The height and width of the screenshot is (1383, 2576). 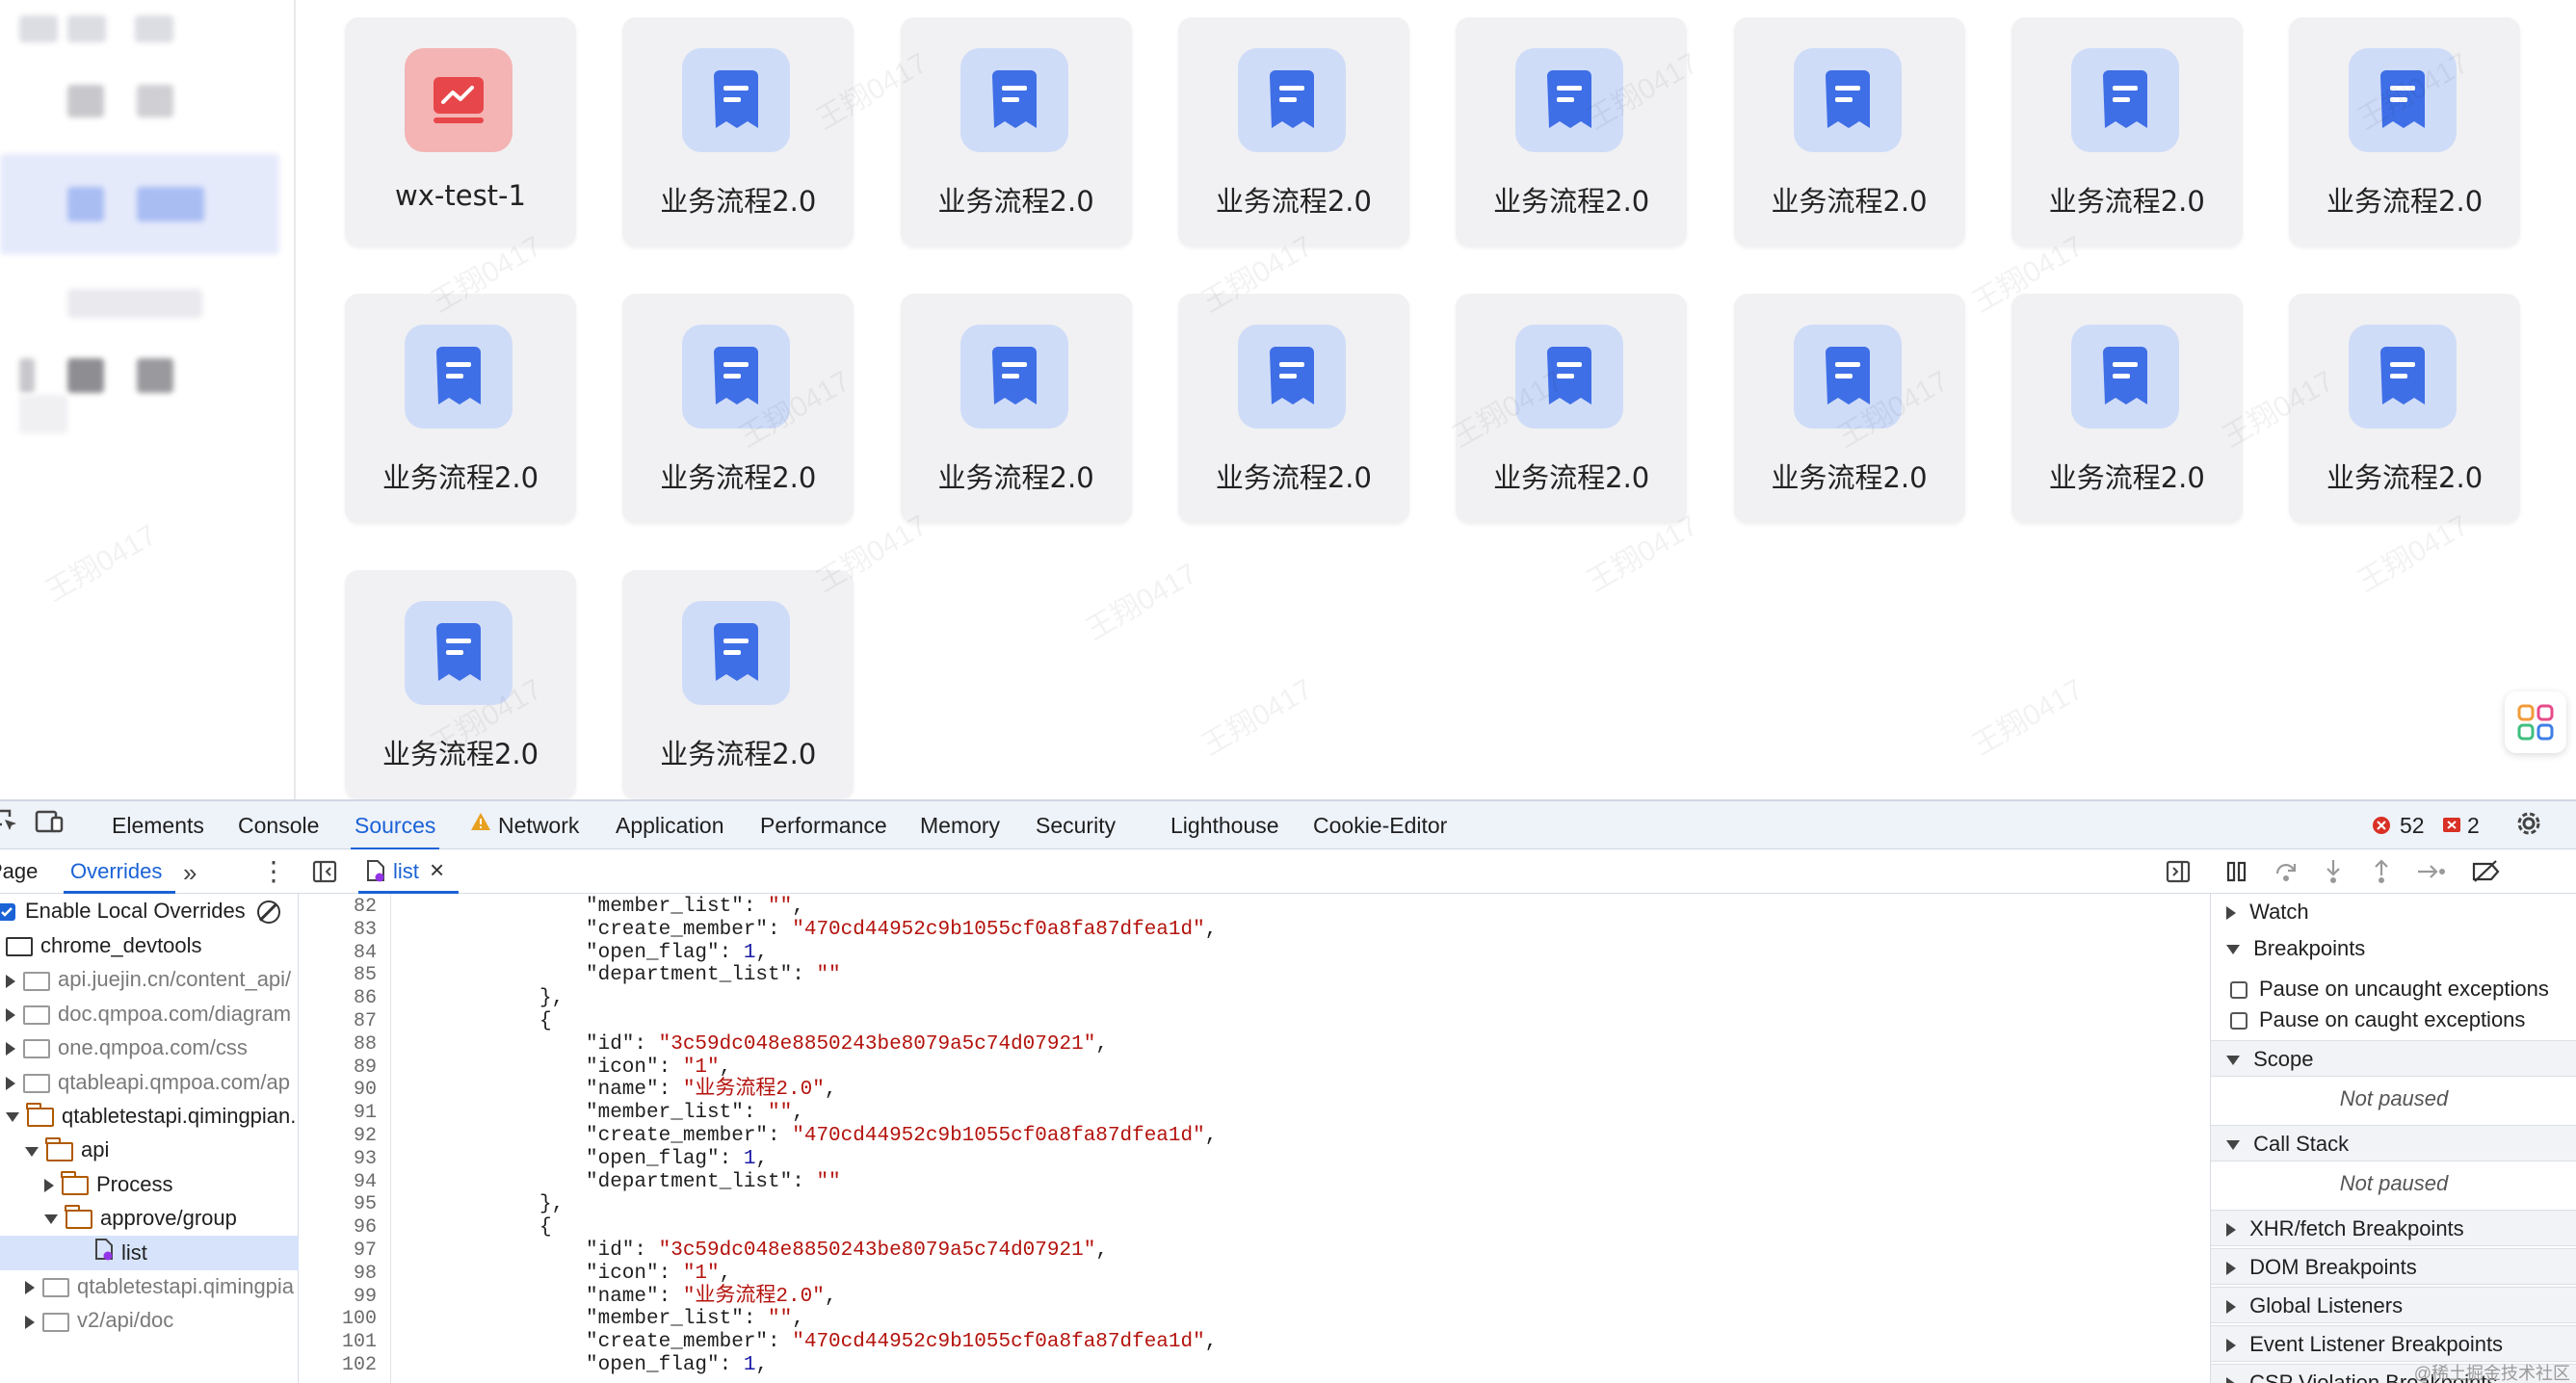 I want to click on watch-section-header: Watch, so click(x=2393, y=912).